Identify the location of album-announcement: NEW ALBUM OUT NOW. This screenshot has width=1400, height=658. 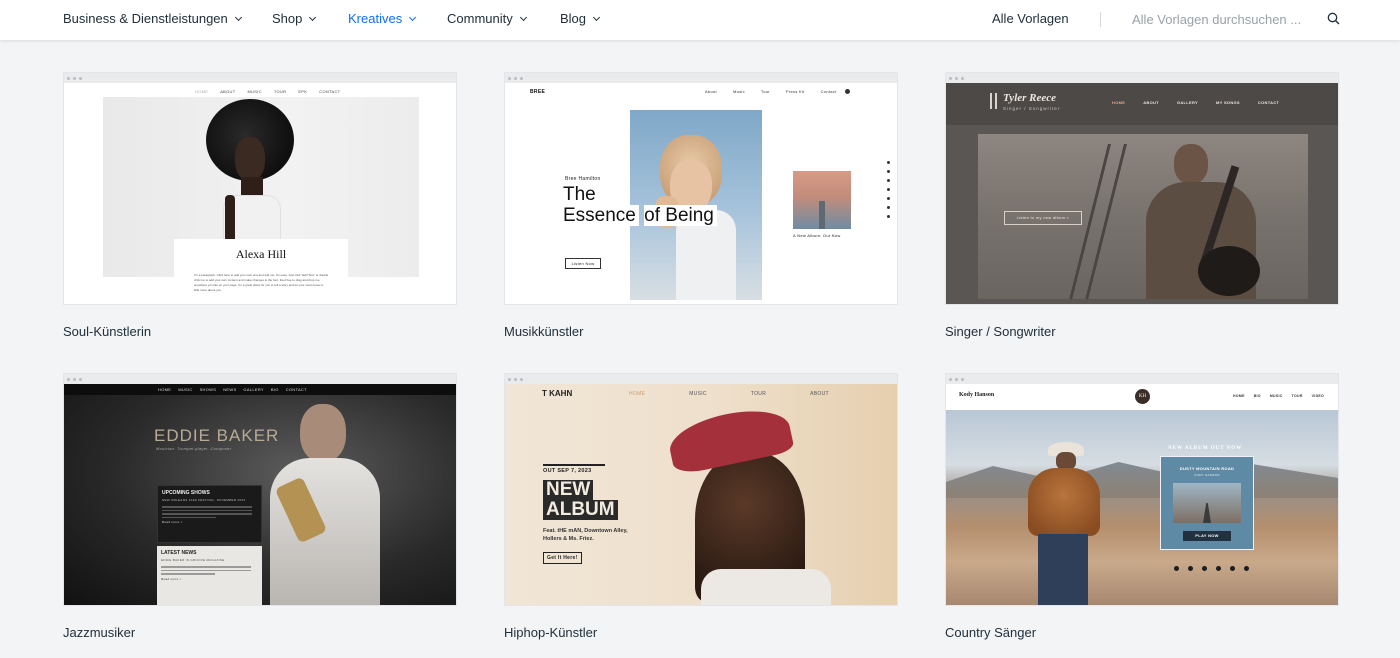
(1205, 448).